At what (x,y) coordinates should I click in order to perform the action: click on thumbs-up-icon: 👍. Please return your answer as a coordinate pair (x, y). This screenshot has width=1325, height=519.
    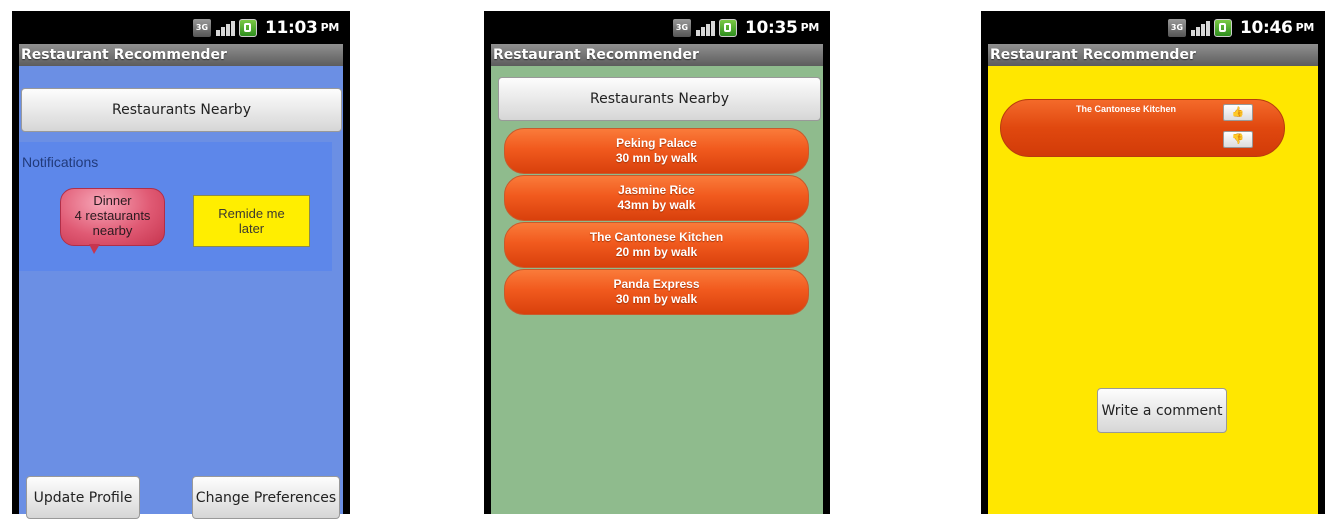
    Looking at the image, I should click on (1238, 112).